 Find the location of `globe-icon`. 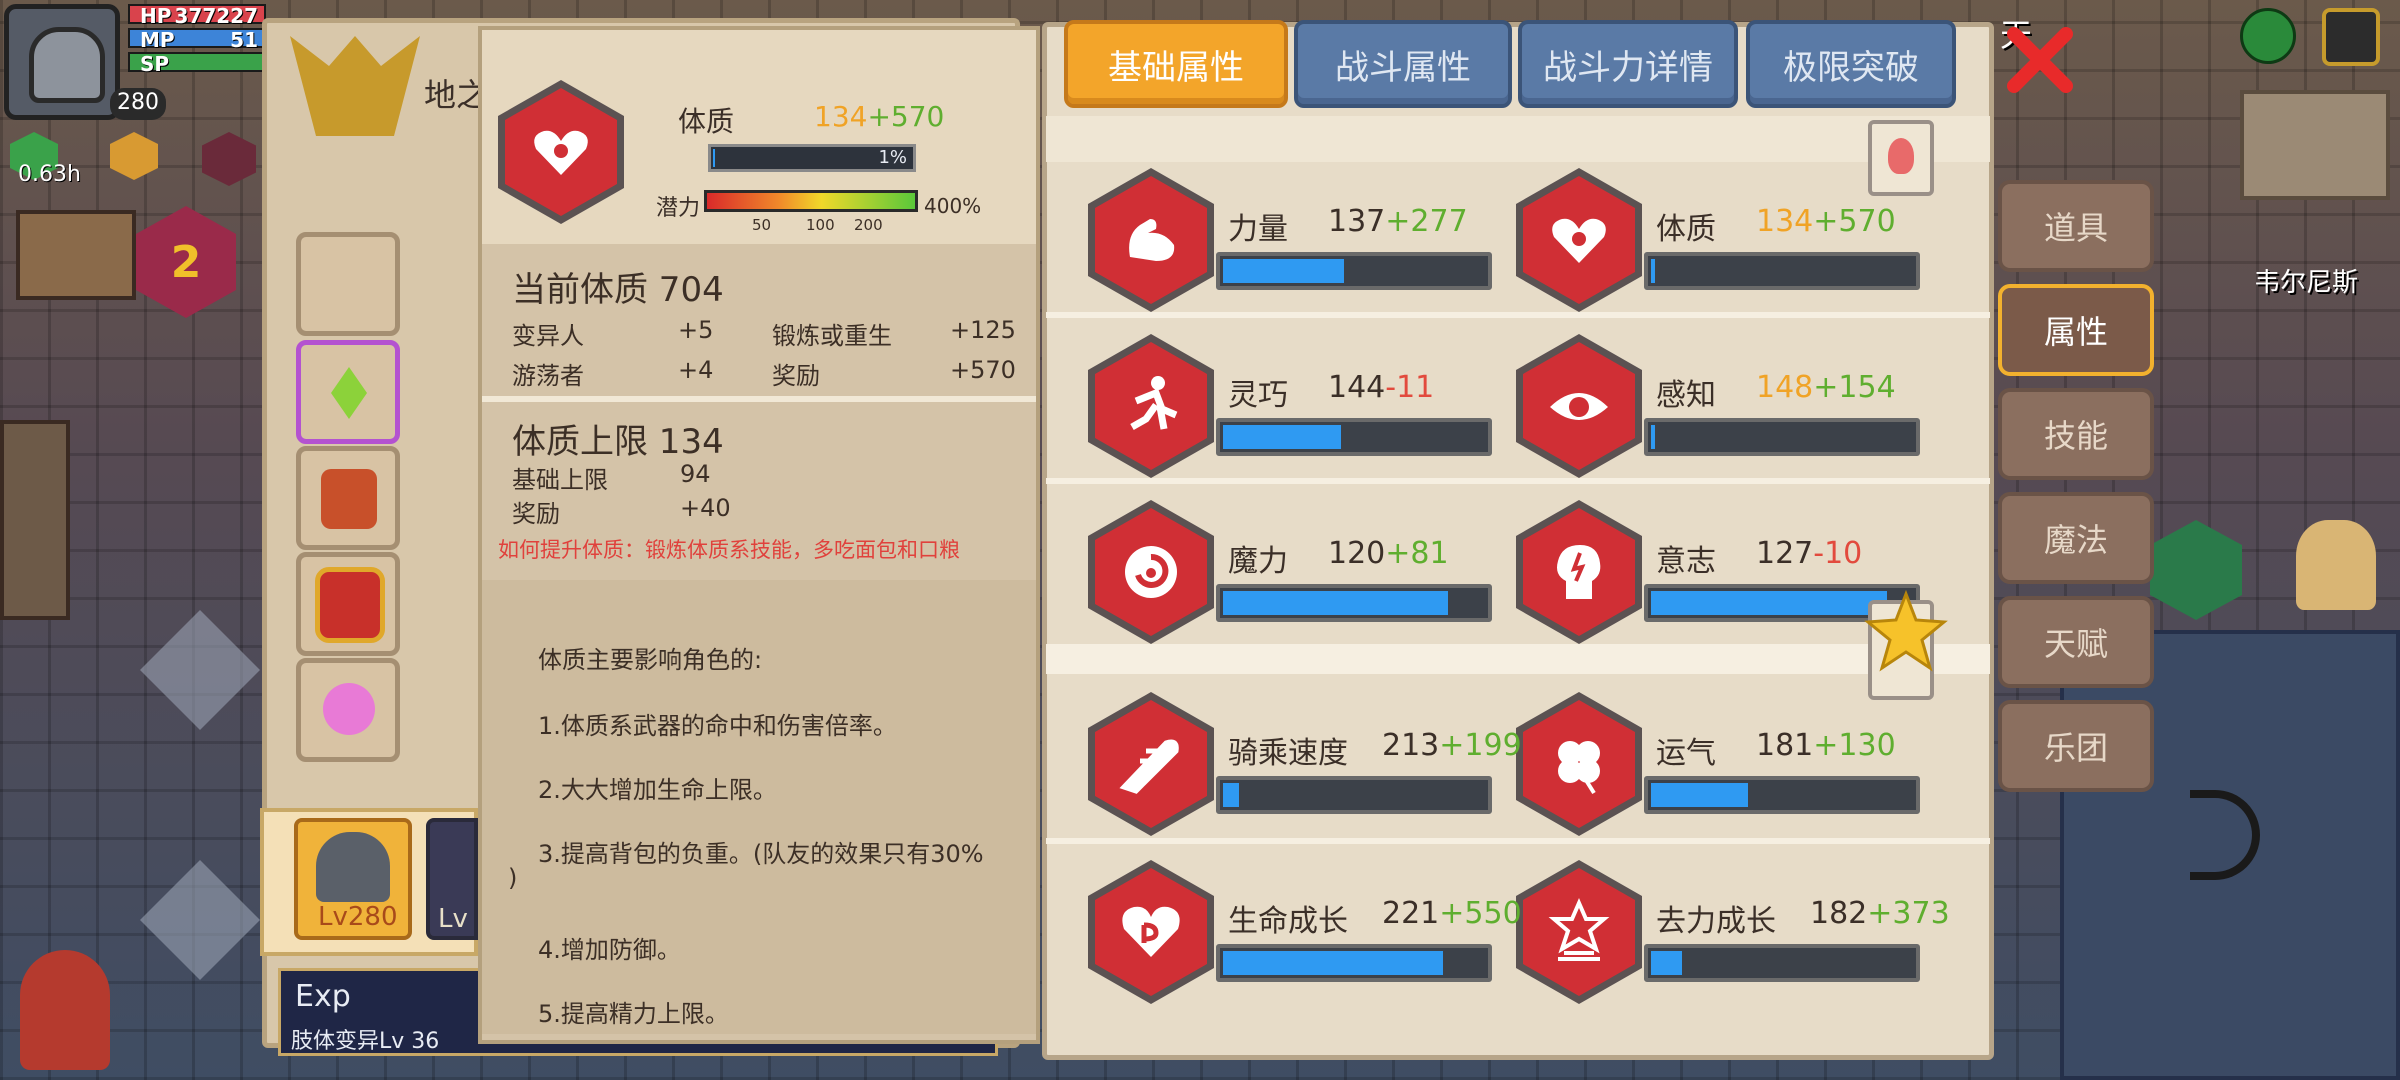

globe-icon is located at coordinates (2268, 36).